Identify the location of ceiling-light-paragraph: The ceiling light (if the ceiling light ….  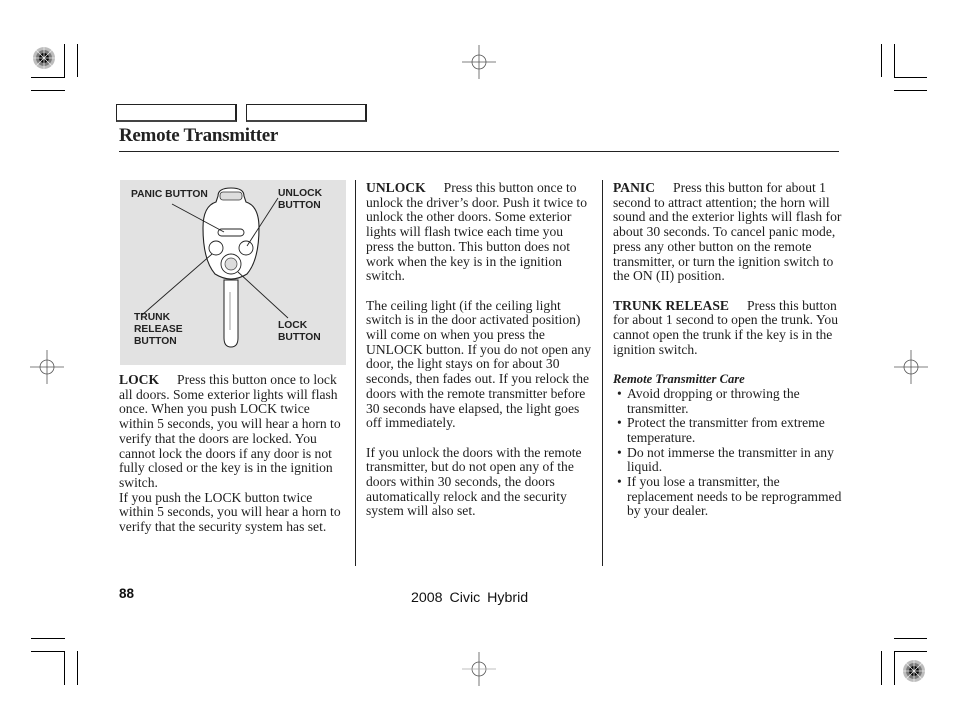
(479, 364).